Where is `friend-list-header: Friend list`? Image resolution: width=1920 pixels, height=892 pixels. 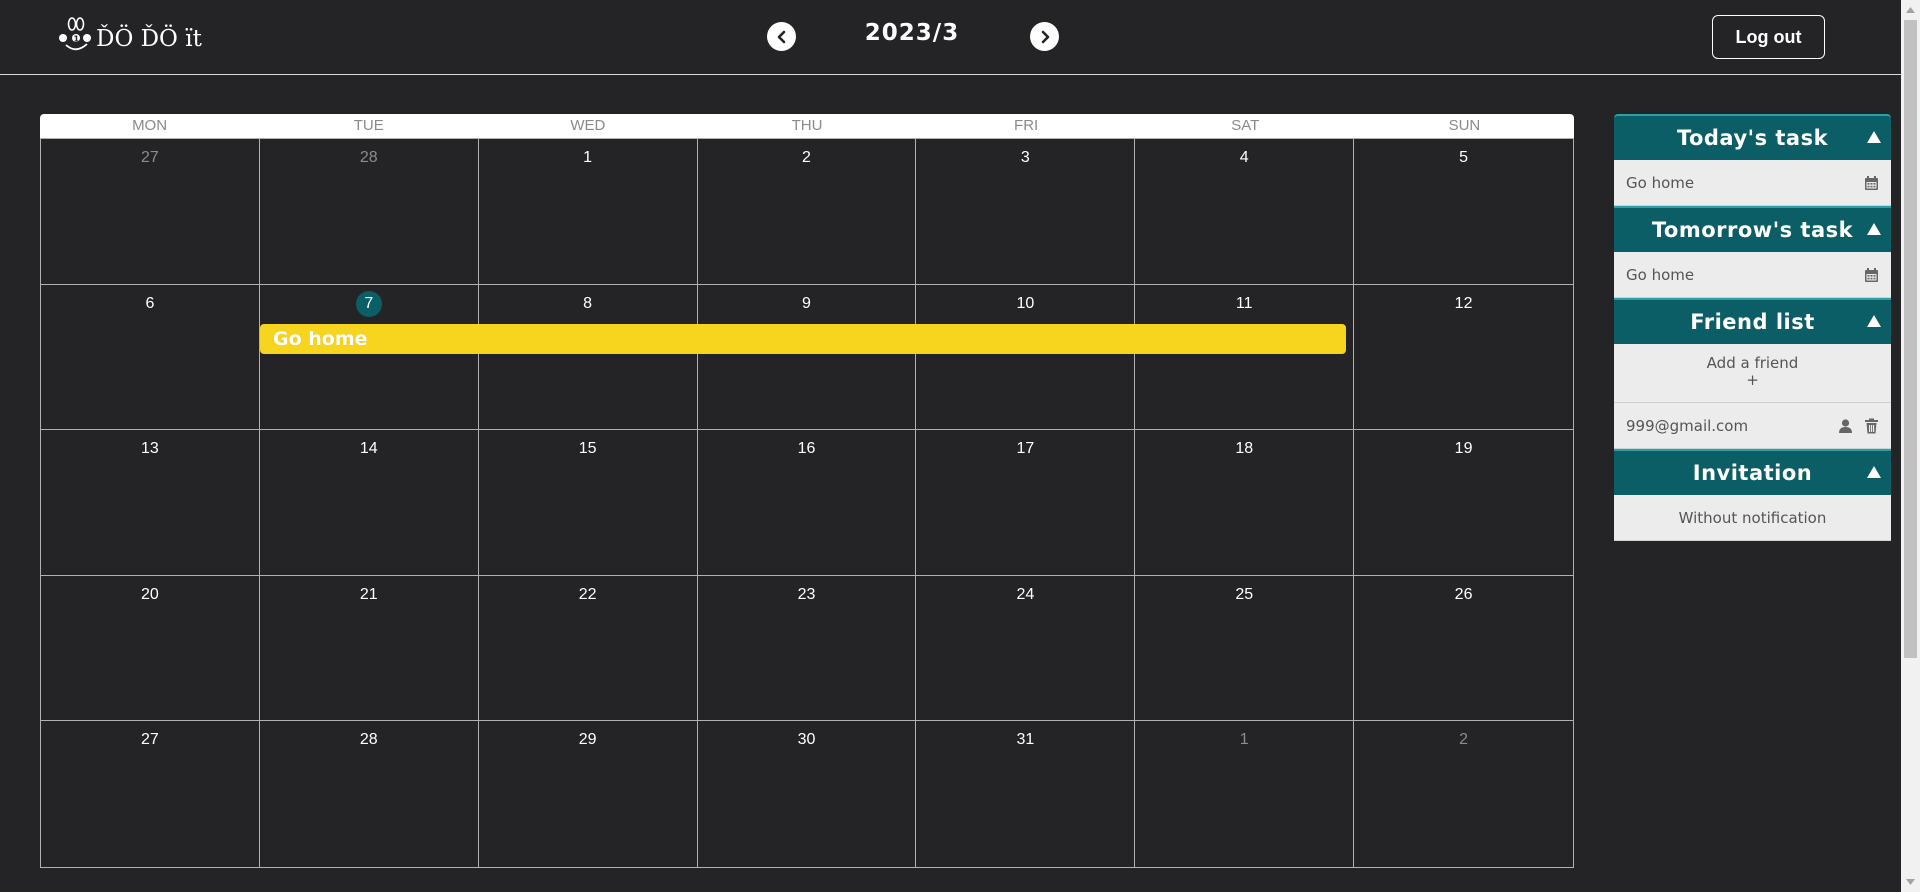
friend-list-header: Friend list is located at coordinates (1752, 321).